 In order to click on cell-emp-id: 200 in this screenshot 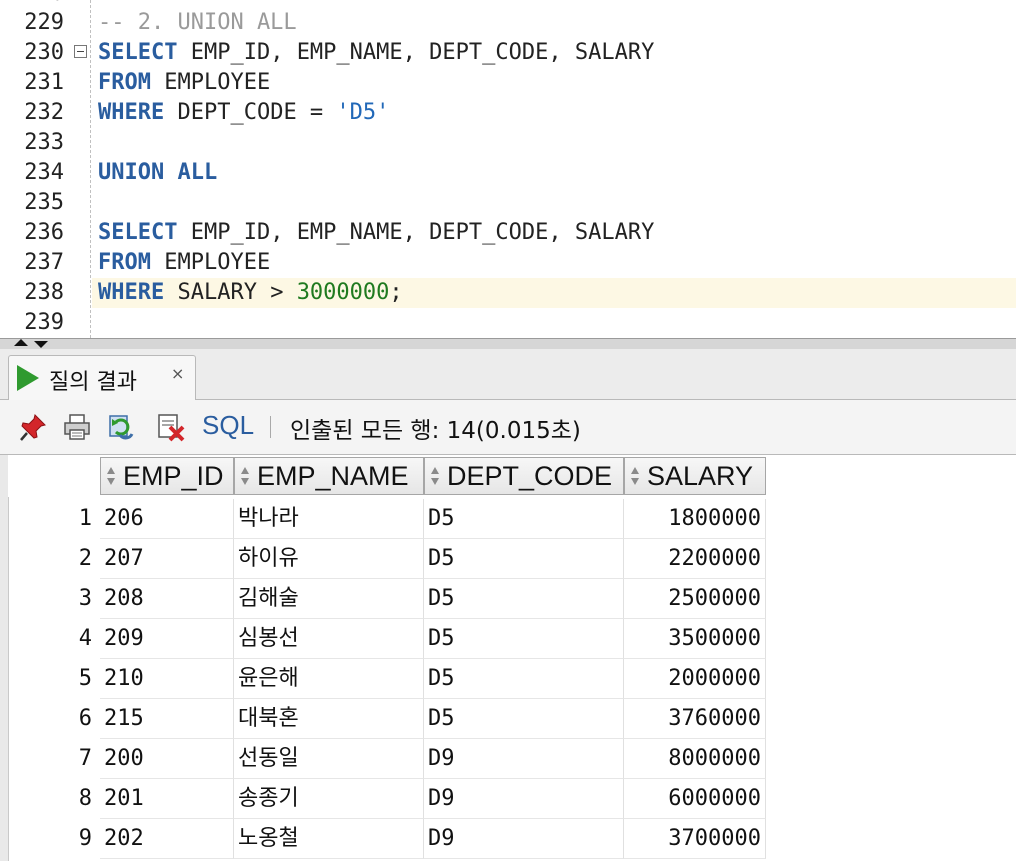, I will do `click(167, 759)`.